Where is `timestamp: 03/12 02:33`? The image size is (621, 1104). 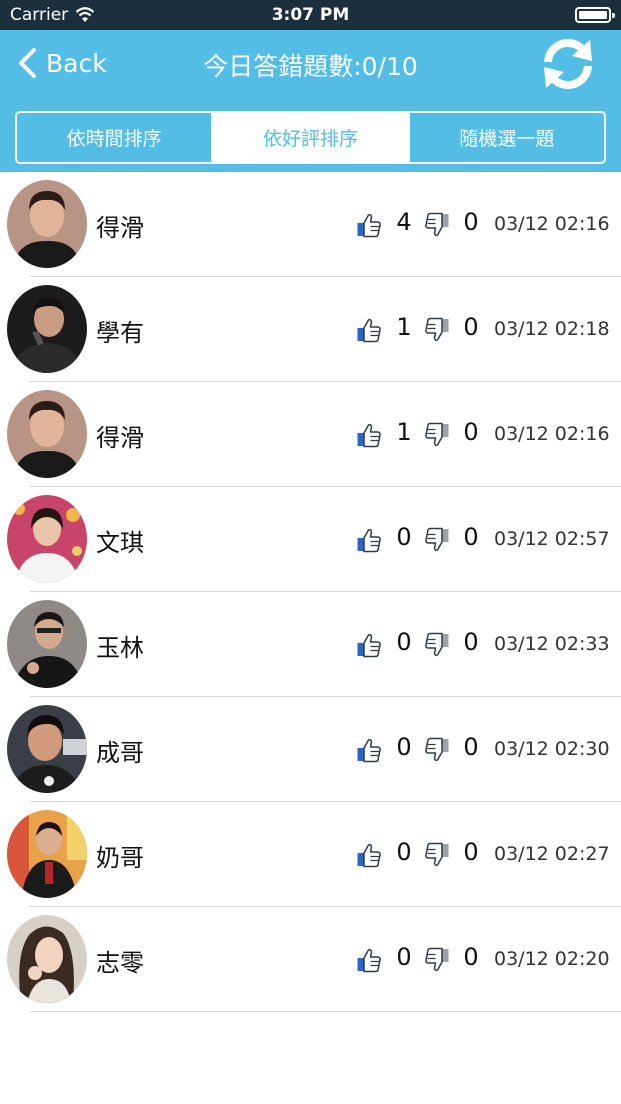
timestamp: 03/12 02:33 is located at coordinates (552, 644).